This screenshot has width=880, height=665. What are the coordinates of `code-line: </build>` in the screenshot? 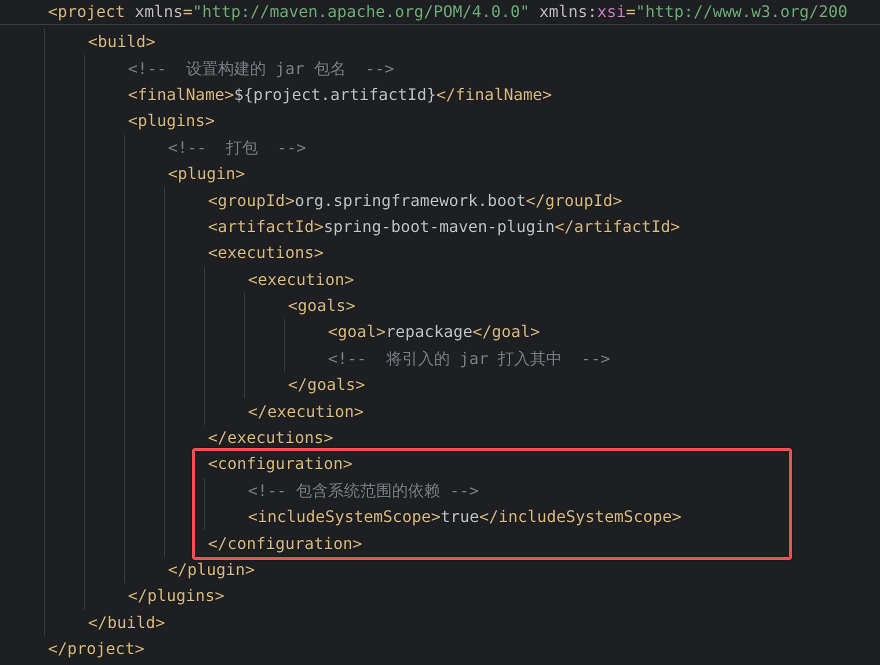 It's located at (127, 622).